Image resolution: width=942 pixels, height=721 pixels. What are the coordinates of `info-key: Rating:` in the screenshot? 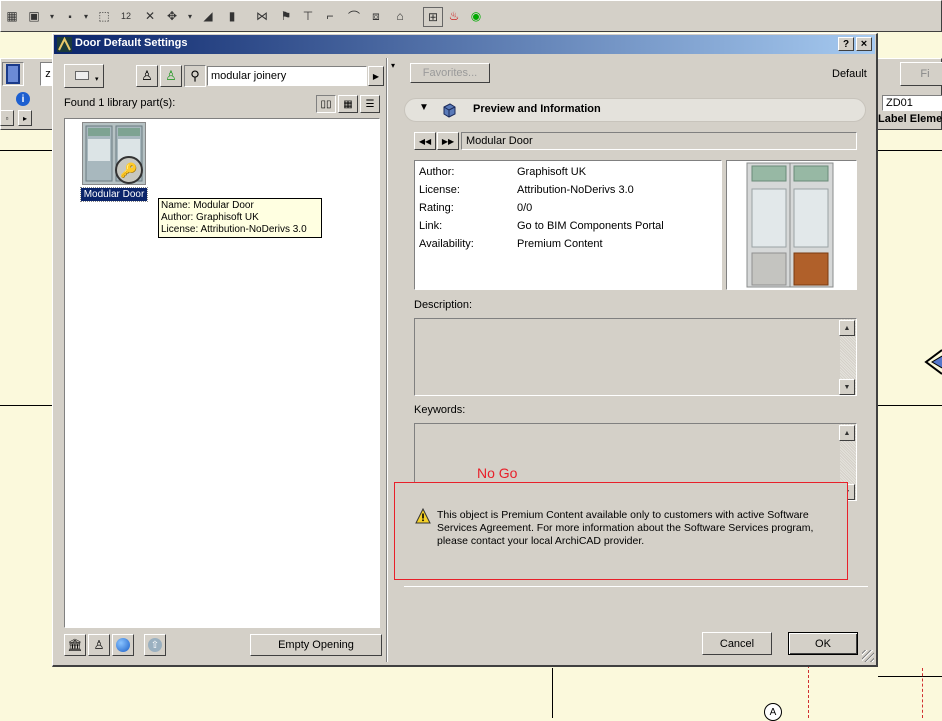 It's located at (436, 208).